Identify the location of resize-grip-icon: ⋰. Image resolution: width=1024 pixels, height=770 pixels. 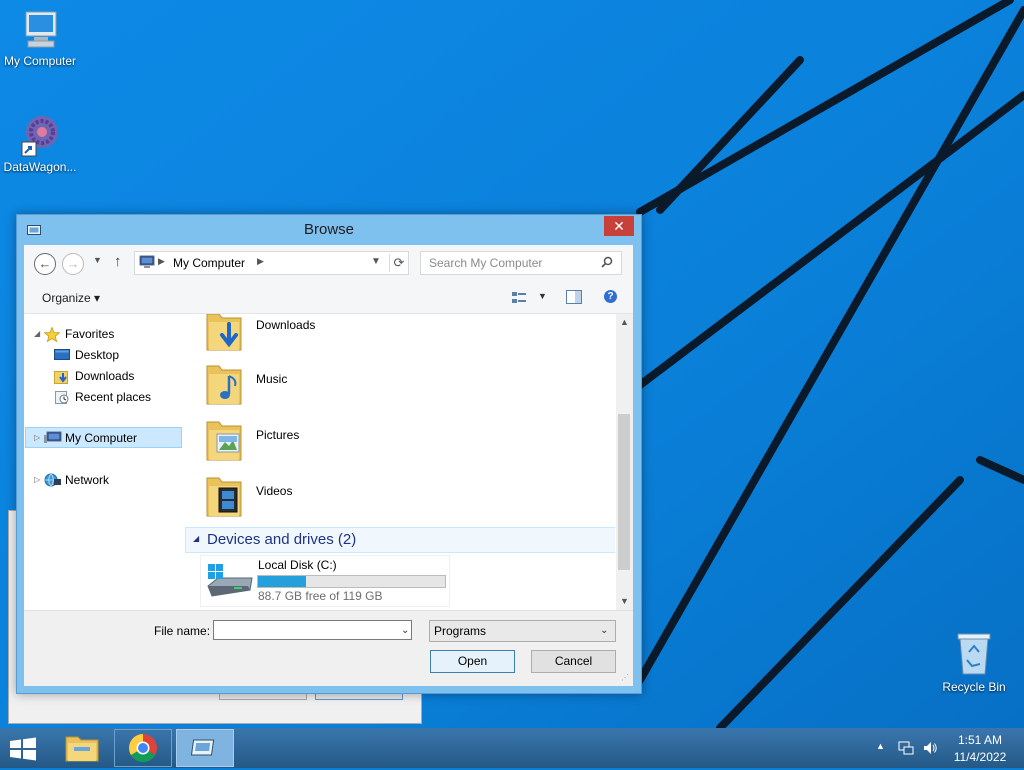
(625, 677).